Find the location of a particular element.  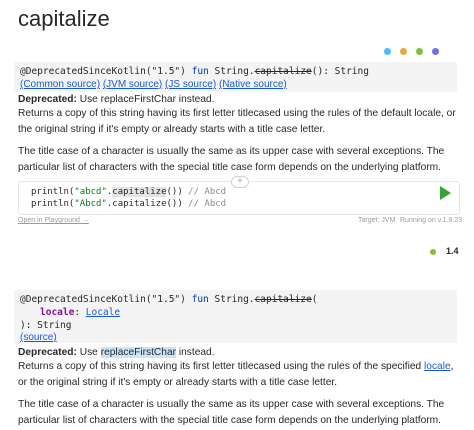

version-label: 1.4 is located at coordinates (452, 251).